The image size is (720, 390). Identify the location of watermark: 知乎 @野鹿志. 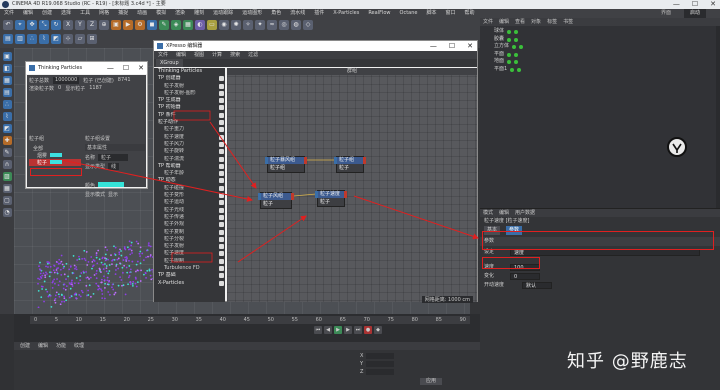
(627, 361).